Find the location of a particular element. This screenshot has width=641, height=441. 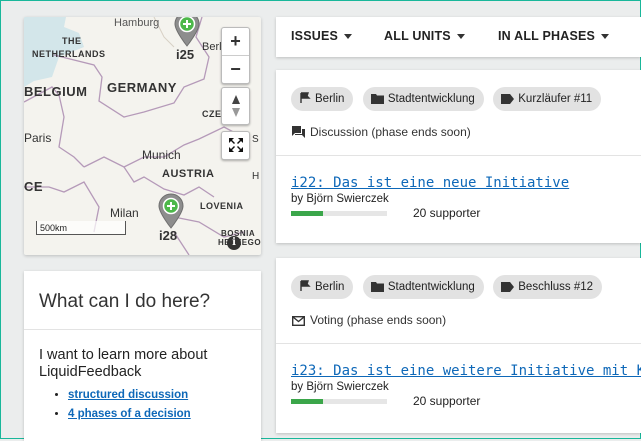

map-pin-label: i25 is located at coordinates (185, 54).